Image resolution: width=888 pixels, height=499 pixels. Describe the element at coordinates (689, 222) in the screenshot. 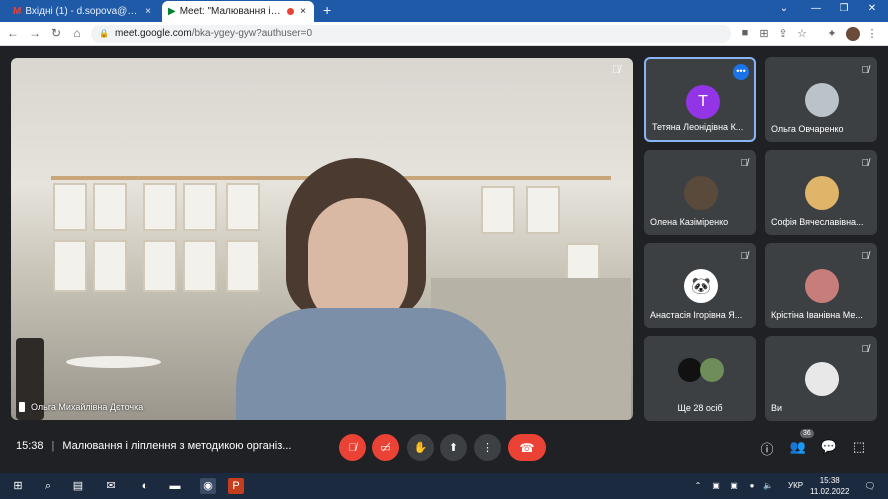

I see `participant-name: Олена Казіміренко` at that location.